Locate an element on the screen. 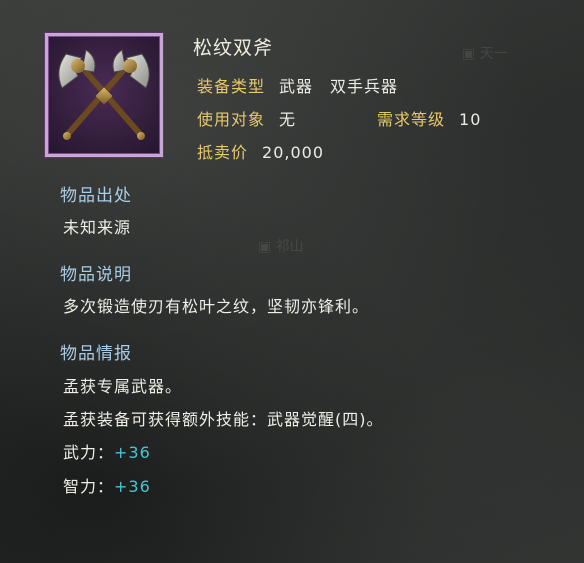 The width and height of the screenshot is (584, 563). item-target-row: 使用对象无 is located at coordinates (246, 118).